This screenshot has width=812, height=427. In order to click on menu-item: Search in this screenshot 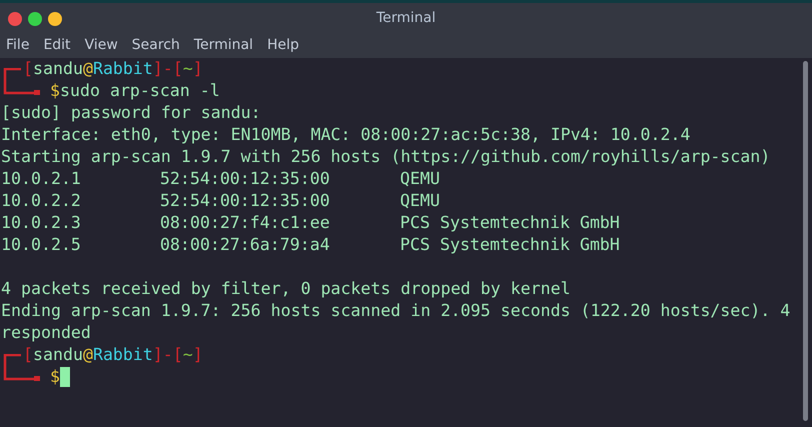, I will do `click(156, 45)`.